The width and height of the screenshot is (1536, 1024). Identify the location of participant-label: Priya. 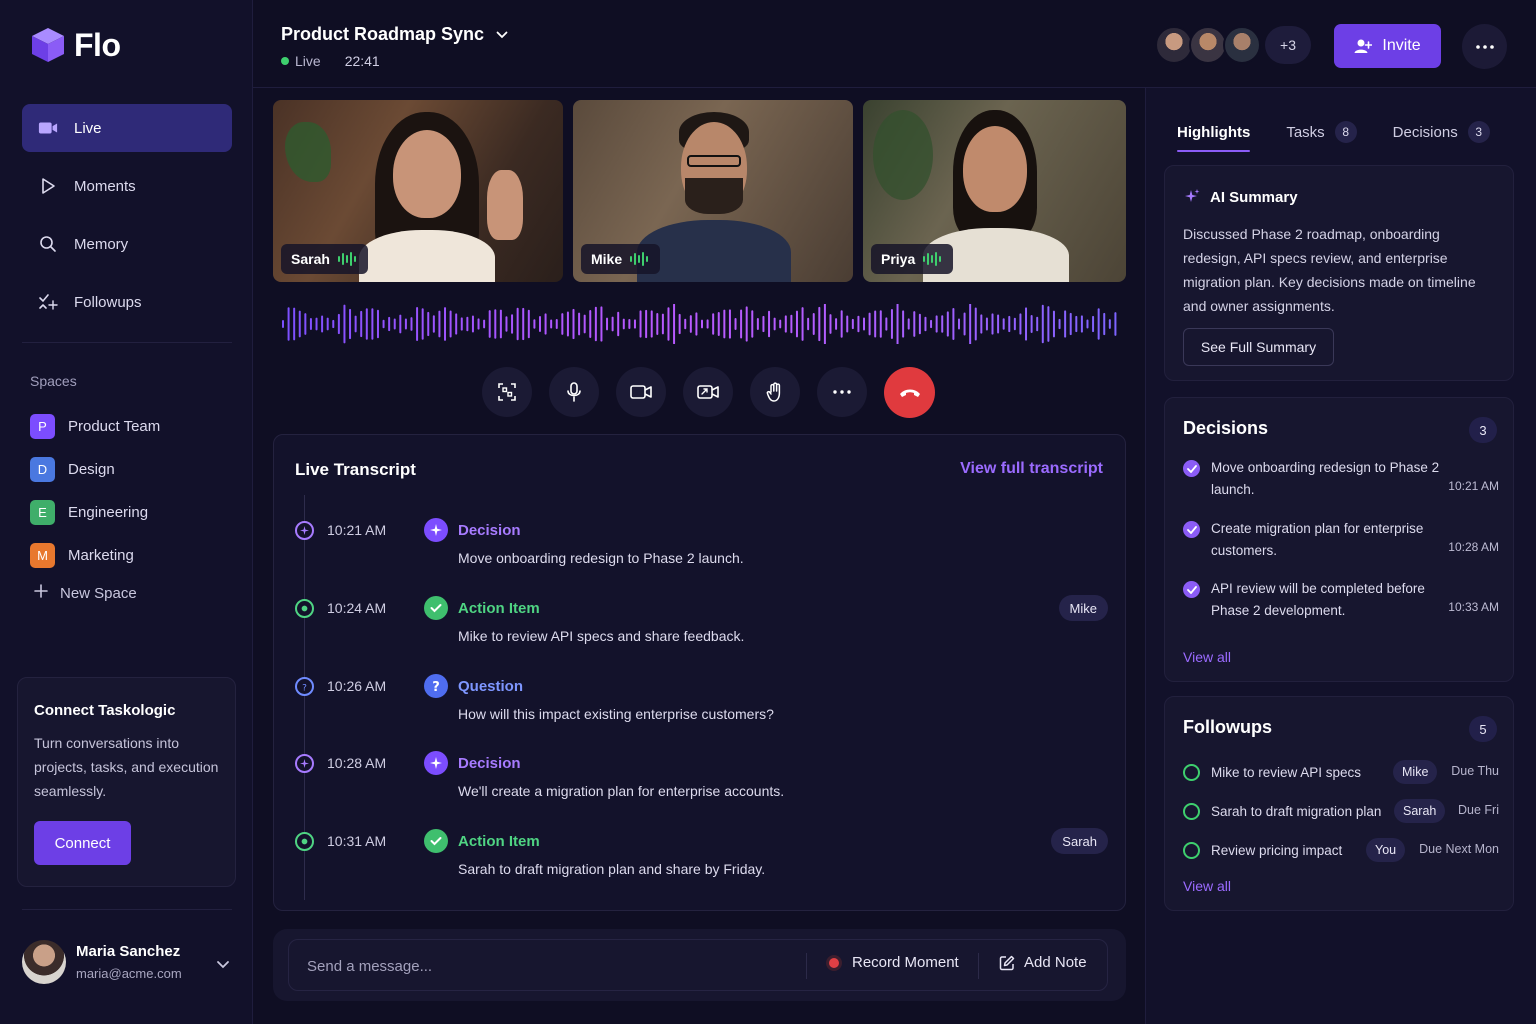
(912, 259).